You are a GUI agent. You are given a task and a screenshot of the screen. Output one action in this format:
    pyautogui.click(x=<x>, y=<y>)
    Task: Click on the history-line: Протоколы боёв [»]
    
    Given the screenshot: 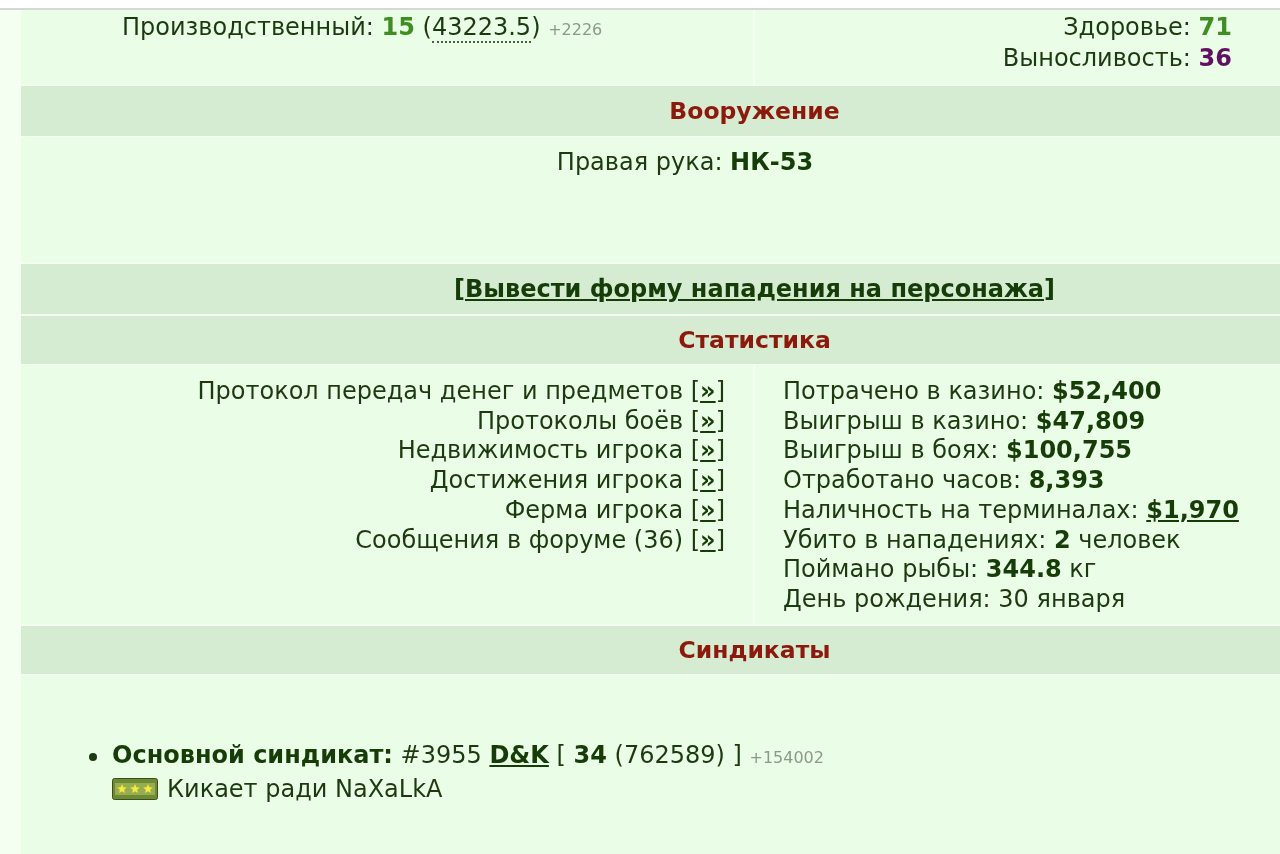 What is the action you would take?
    pyautogui.click(x=601, y=420)
    